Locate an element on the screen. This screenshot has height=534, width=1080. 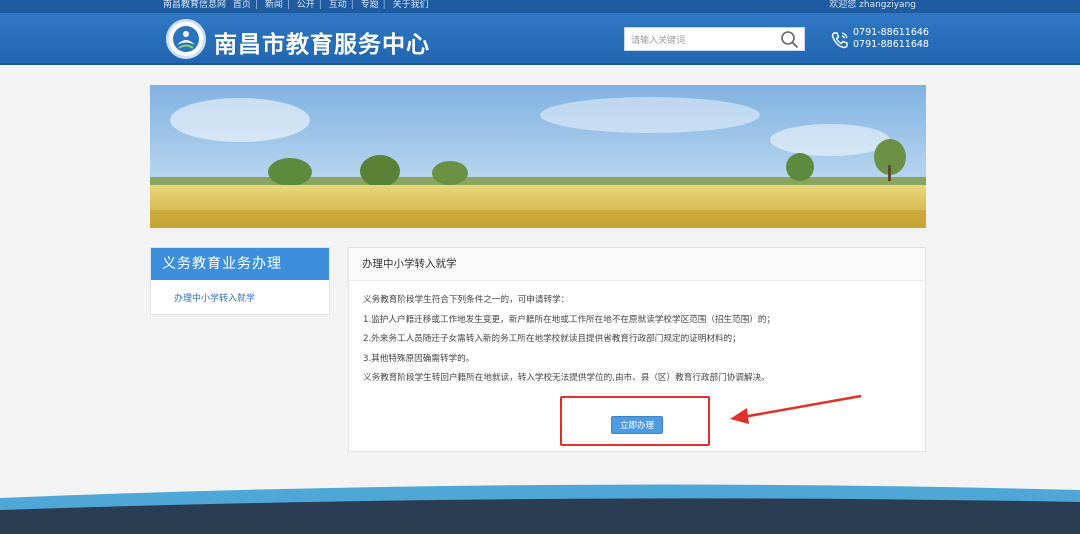
site-title: 南昌市教育服务中心 is located at coordinates (322, 44).